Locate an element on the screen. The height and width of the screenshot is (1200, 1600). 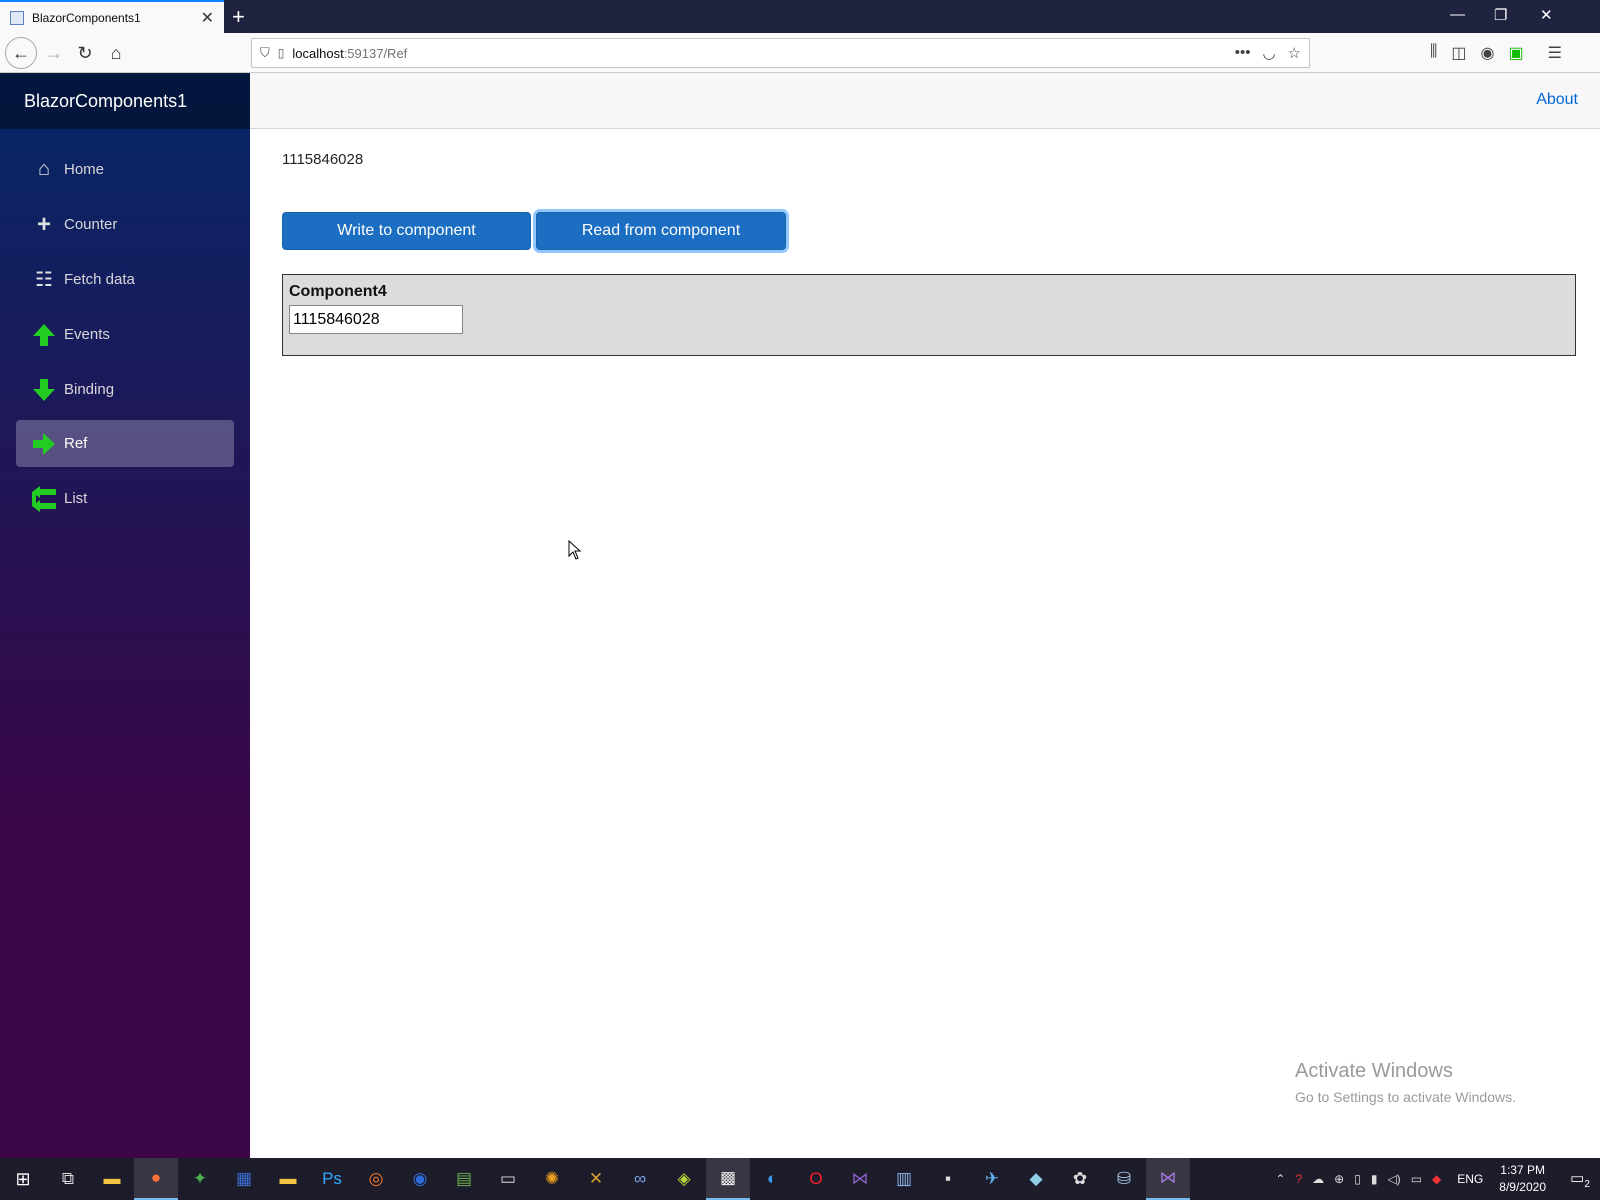
clock-time: 1:37 PM is located at coordinates (1522, 1170).